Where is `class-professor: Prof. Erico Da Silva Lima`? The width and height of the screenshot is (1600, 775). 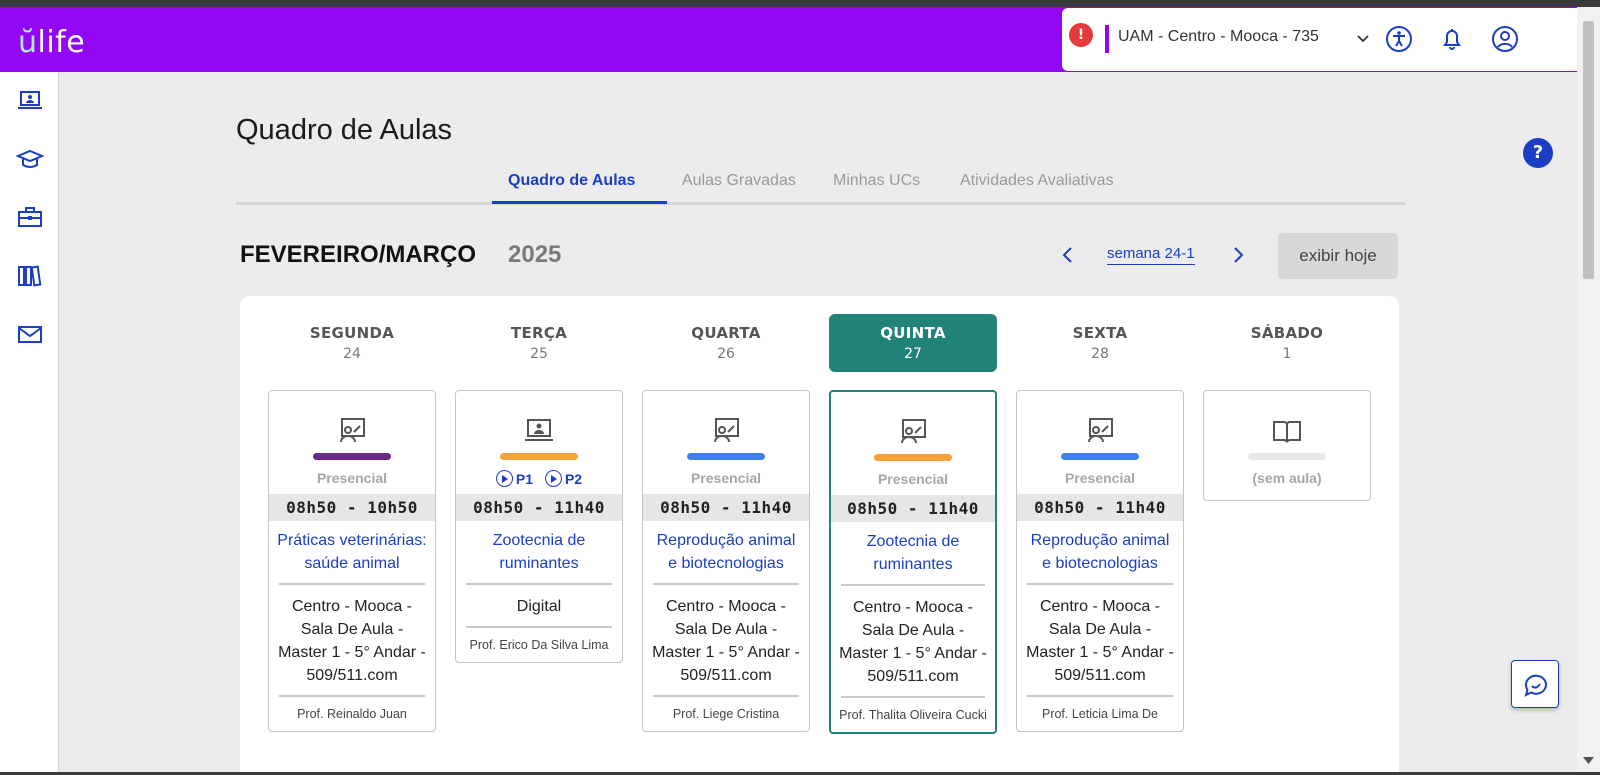 class-professor: Prof. Erico Da Silva Lima is located at coordinates (539, 645).